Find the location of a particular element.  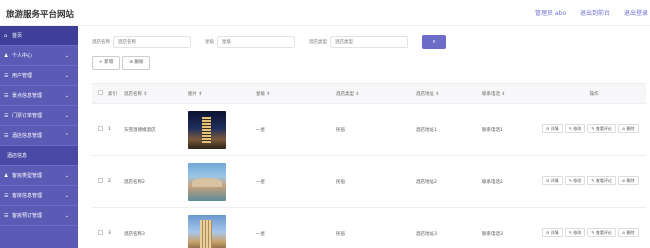

row-index: 3 is located at coordinates (109, 233).